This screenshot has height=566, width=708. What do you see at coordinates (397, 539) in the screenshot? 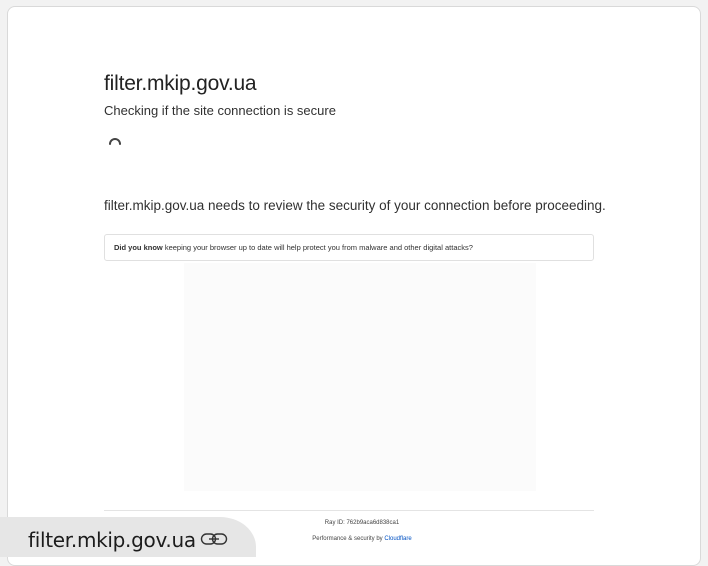
I see `cloudflare-link: Cloudflare` at bounding box center [397, 539].